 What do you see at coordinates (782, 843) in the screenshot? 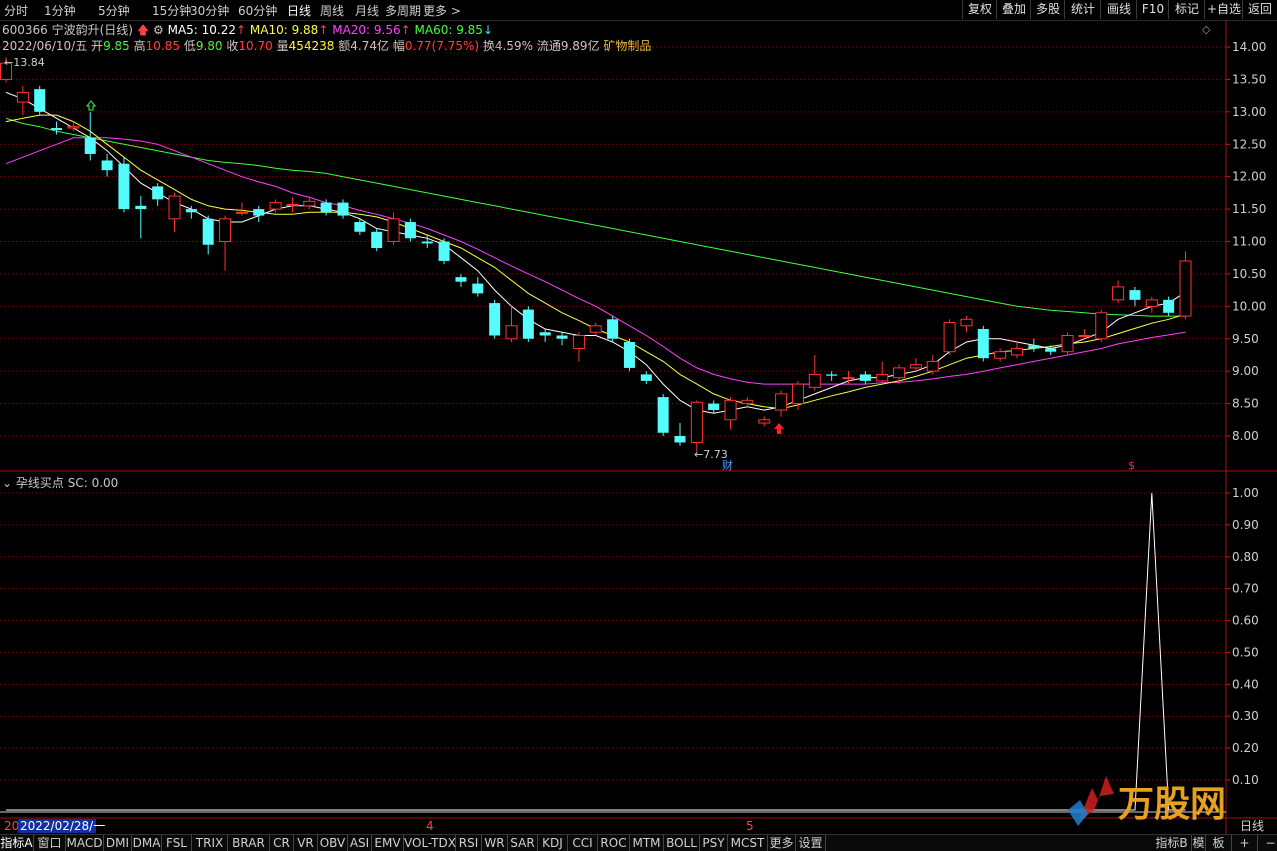
I see `tab-更多: 更多` at bounding box center [782, 843].